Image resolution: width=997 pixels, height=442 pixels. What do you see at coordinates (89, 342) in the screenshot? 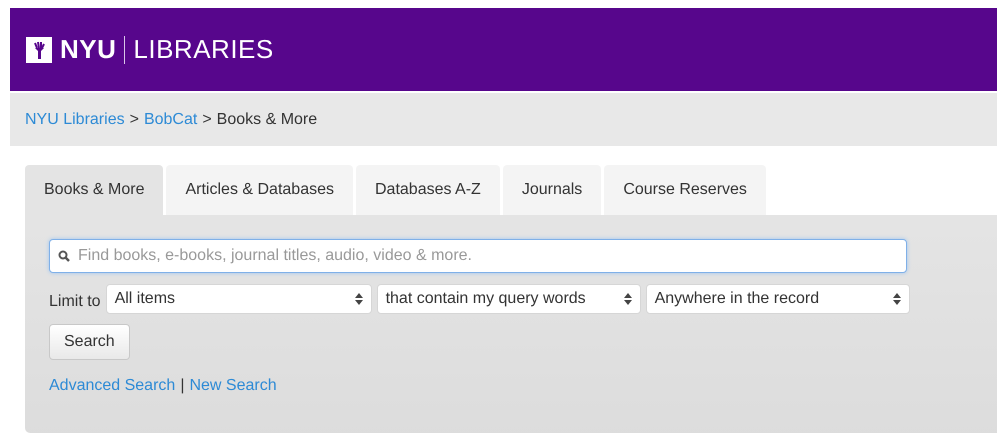
I see `search-button: Search` at bounding box center [89, 342].